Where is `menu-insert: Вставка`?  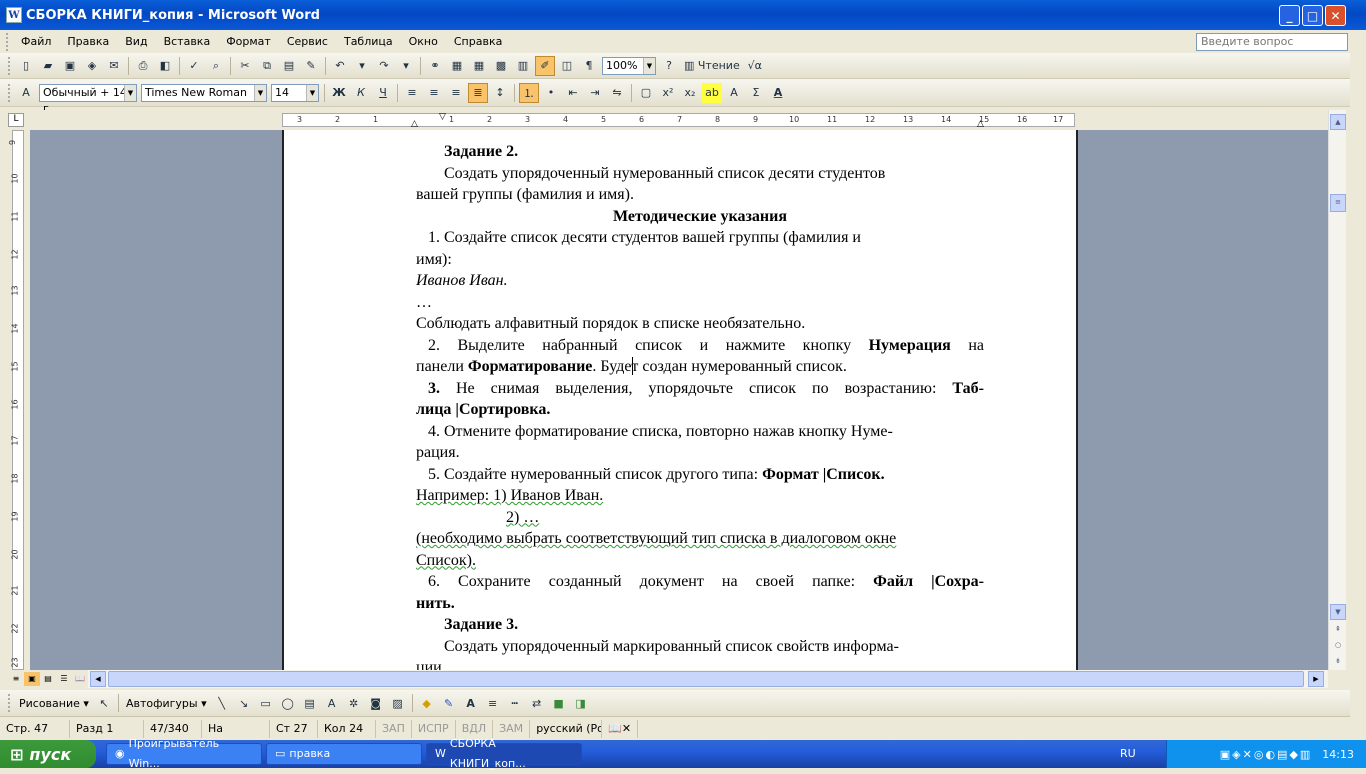
menu-insert: Вставка is located at coordinates (187, 41).